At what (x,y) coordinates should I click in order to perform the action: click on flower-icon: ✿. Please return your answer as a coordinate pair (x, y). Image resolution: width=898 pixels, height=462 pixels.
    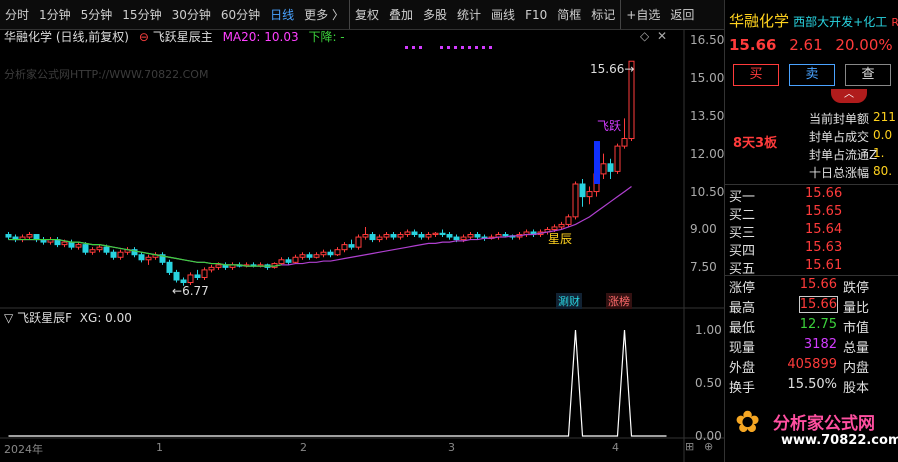
    Looking at the image, I should click on (748, 422).